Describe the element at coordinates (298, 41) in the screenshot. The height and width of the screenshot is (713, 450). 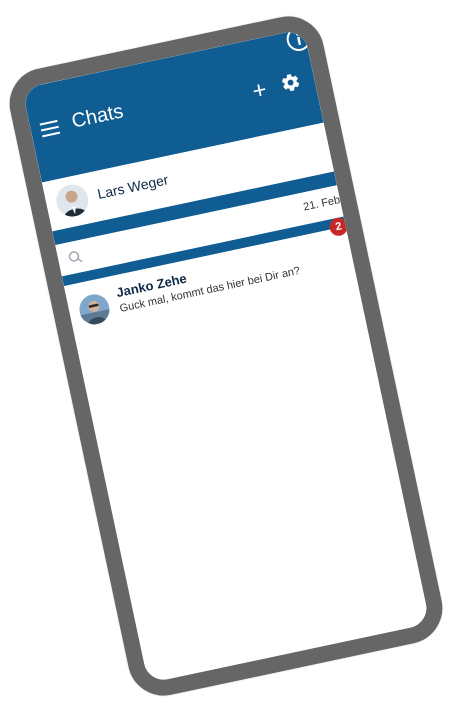
I see `info-icon` at that location.